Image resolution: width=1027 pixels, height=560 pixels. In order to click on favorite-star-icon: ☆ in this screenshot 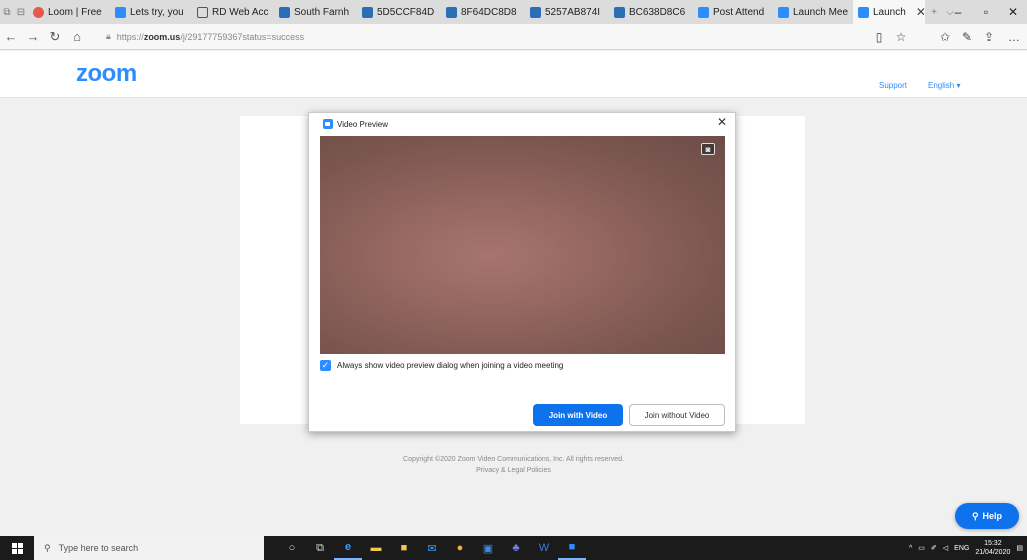, I will do `click(901, 37)`.